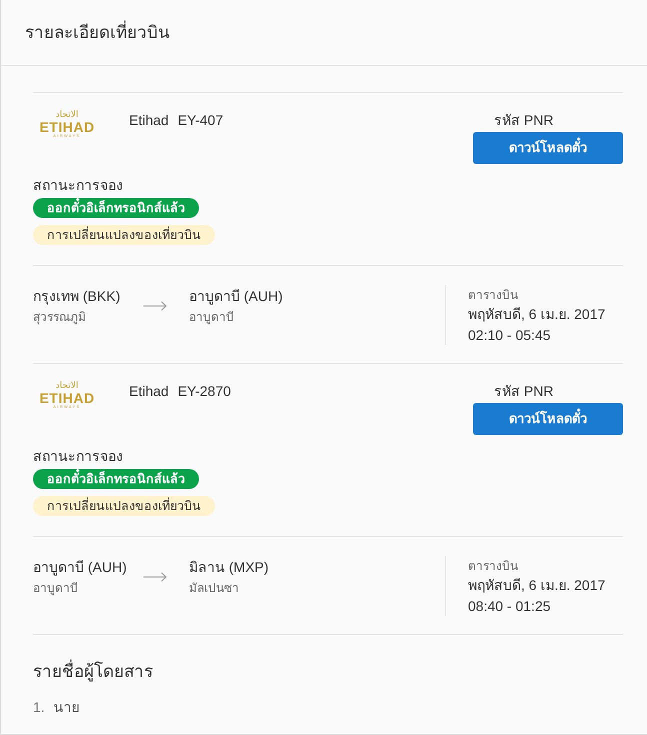 The width and height of the screenshot is (647, 735). I want to click on page-title: รายละเอียดเที่ยวบิน, so click(97, 33).